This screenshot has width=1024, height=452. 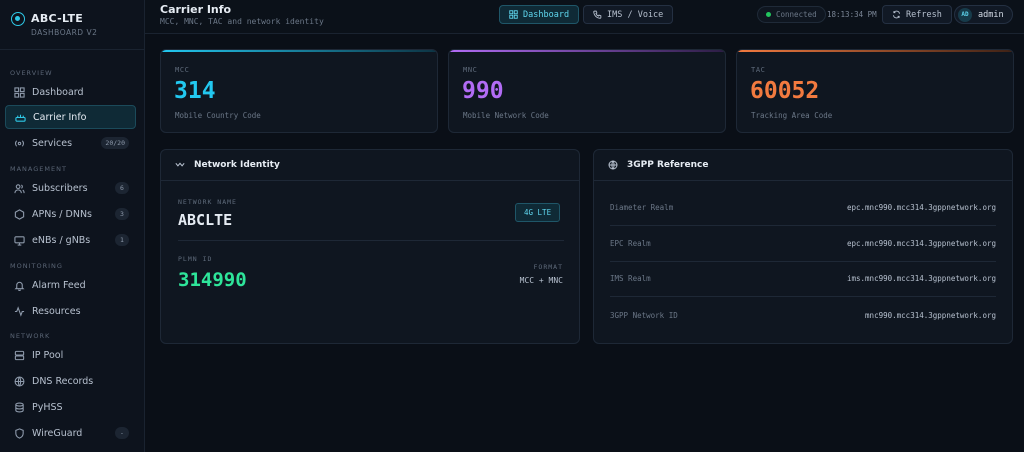 I want to click on sidebar-item-label: Resources, so click(x=56, y=311).